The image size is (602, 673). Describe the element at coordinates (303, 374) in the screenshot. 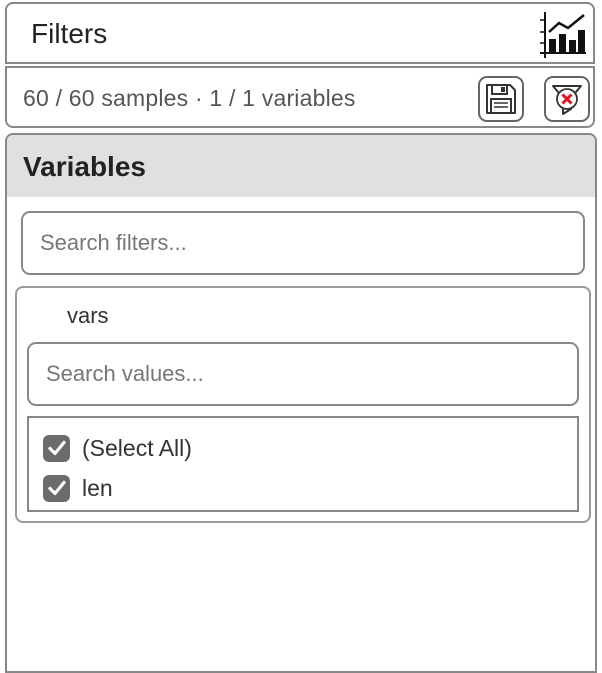

I see `search-values-input` at that location.